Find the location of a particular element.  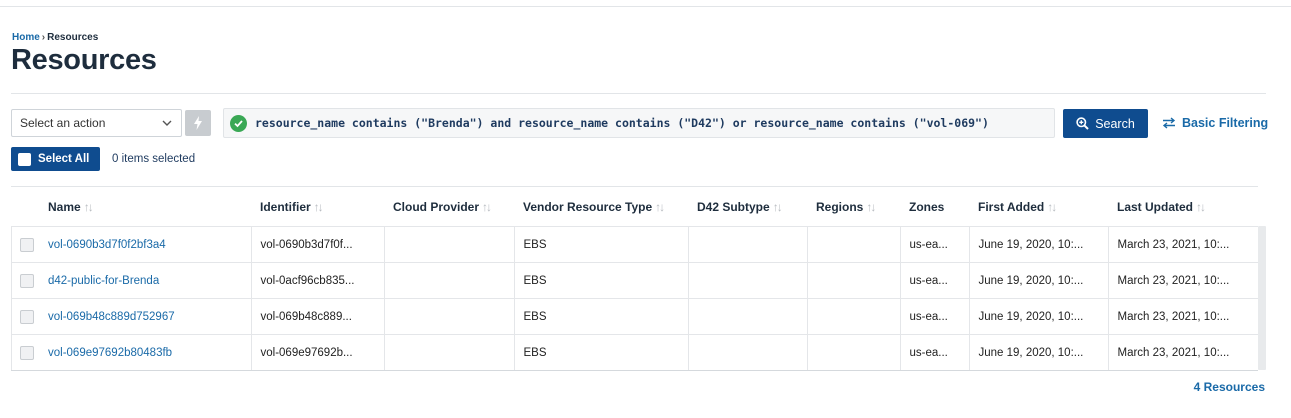

items-selected-count: 0 items selected is located at coordinates (154, 159).